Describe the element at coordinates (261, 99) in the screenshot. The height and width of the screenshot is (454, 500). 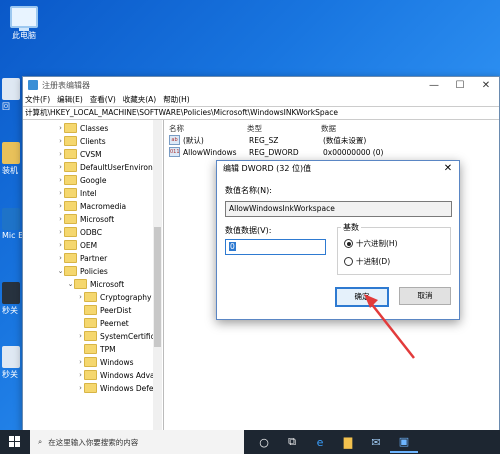
I see `menu-bar: 文件(F) 编辑(E) 查看(V) 收藏夹(A) 帮助(H)` at that location.